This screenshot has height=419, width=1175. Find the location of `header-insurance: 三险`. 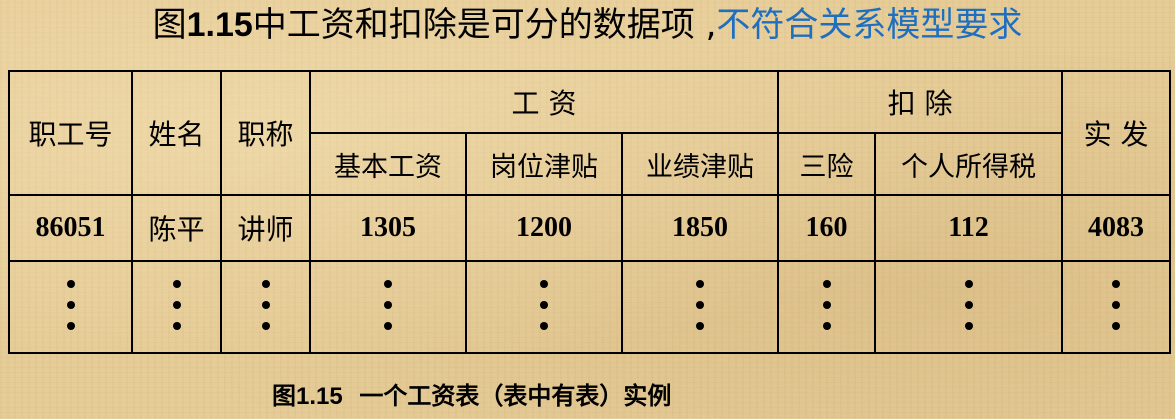

header-insurance: 三险 is located at coordinates (827, 164).